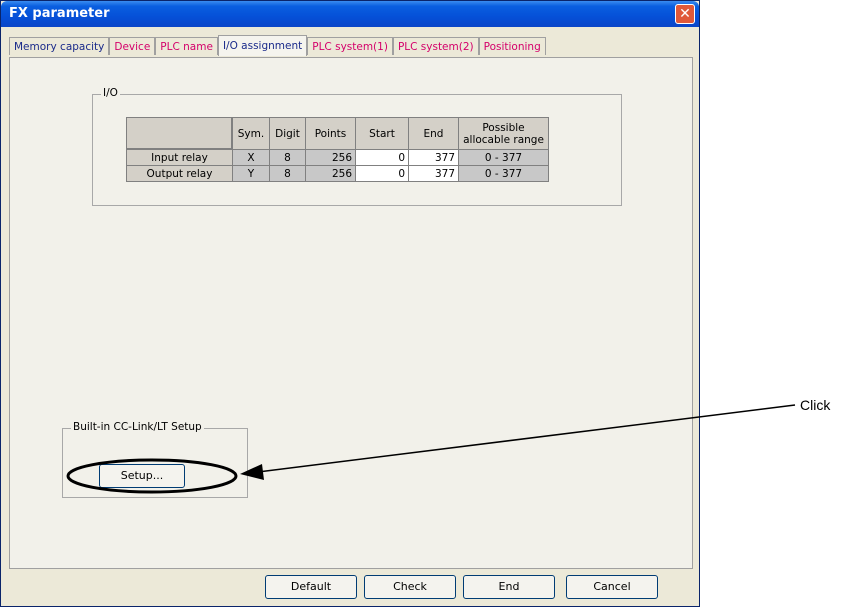 Image resolution: width=845 pixels, height=607 pixels. I want to click on tab-positioning: Positioning, so click(512, 46).